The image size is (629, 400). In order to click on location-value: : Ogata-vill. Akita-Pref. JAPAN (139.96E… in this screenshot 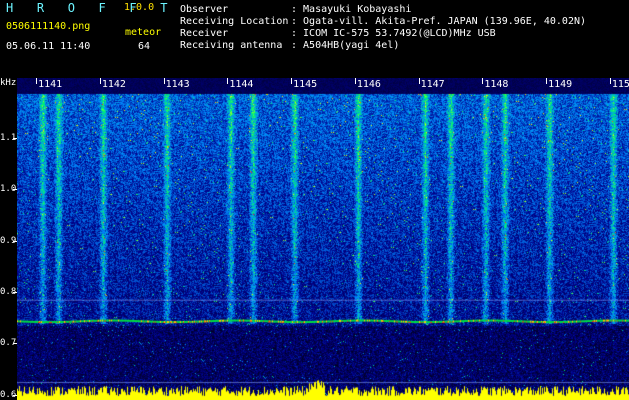, I will do `click(439, 21)`.